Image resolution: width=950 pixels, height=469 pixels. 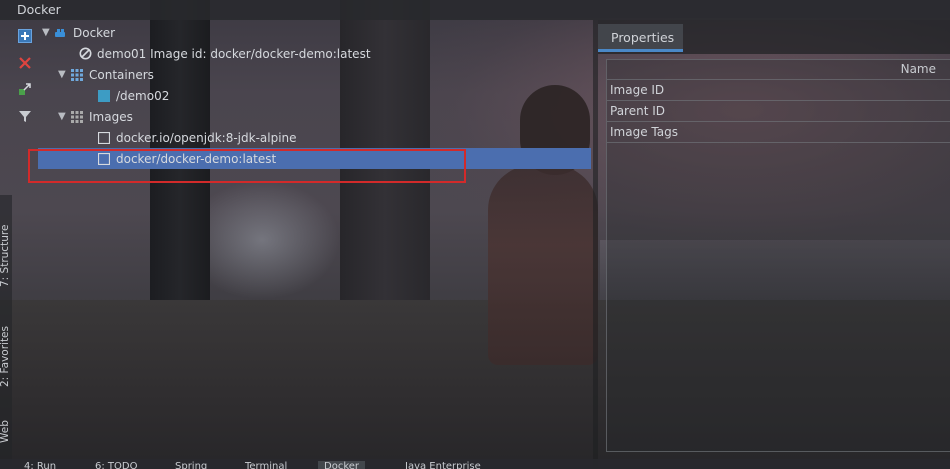 I want to click on tree-node-container: /demo02, so click(x=133, y=95).